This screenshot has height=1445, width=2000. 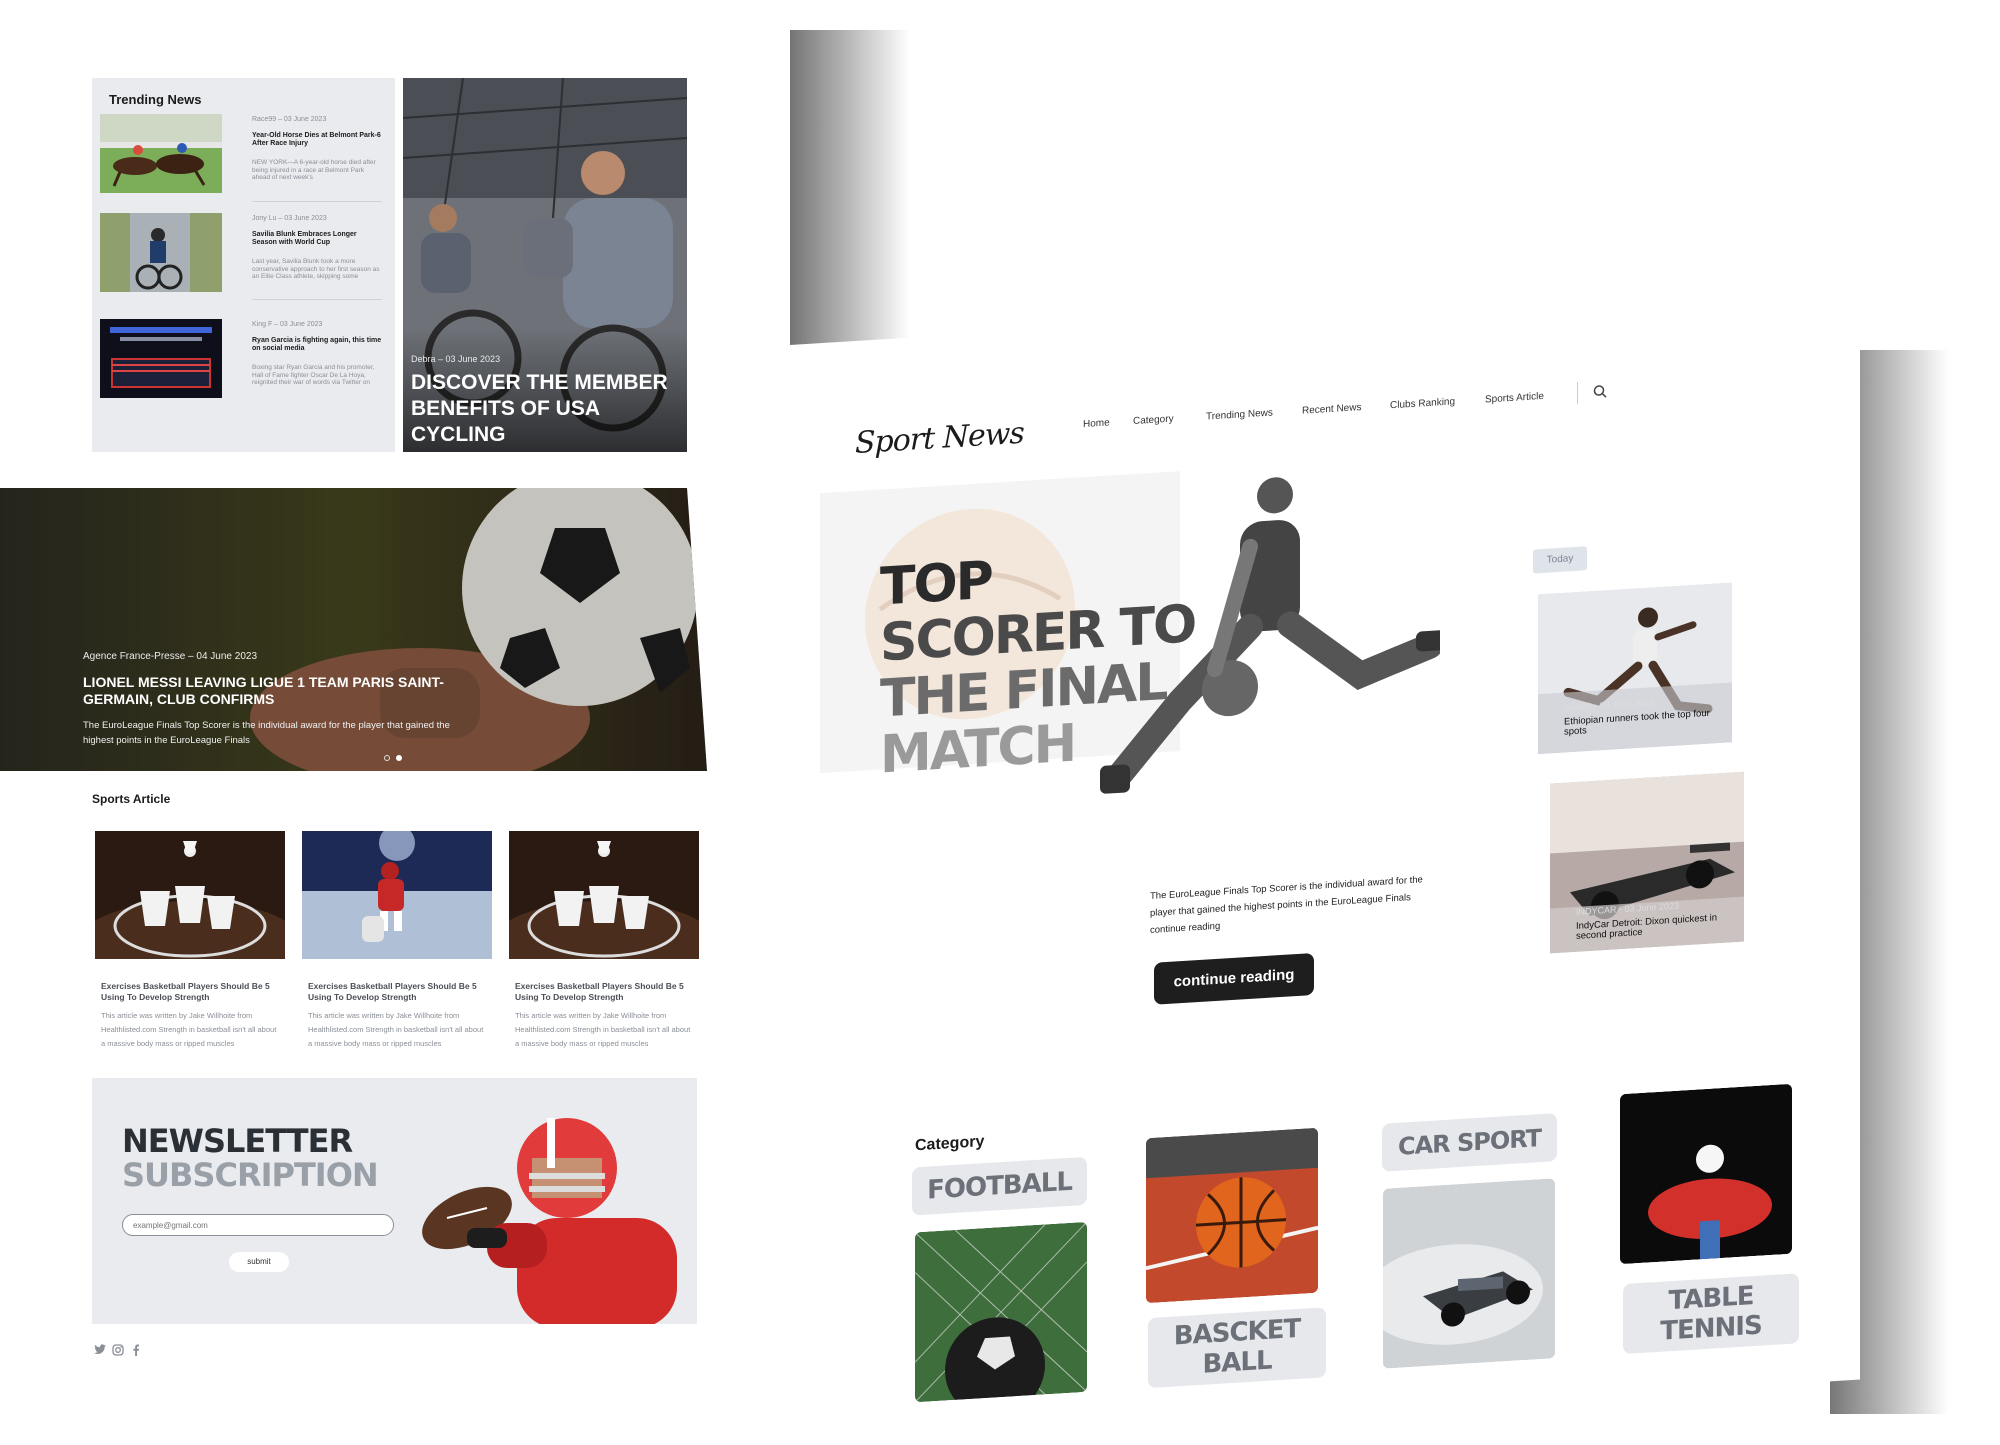 I want to click on basketball-court-photo, so click(x=1232, y=1215).